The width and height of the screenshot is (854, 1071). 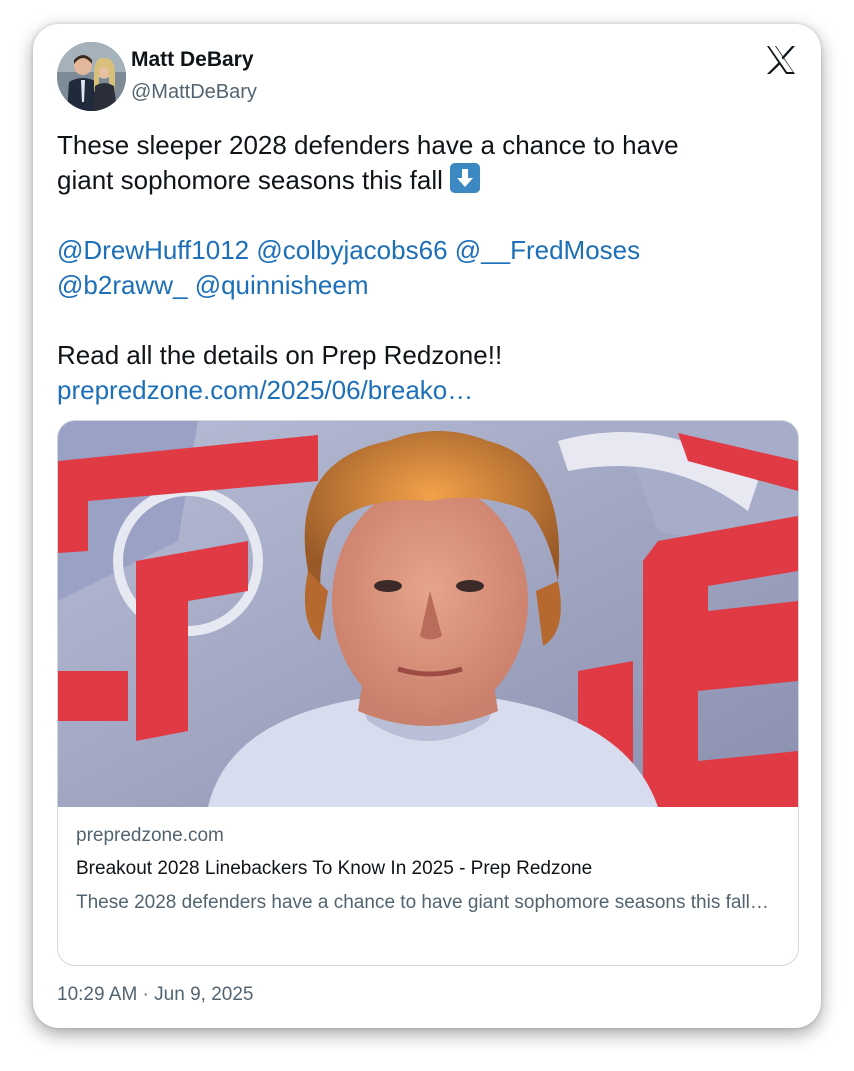 I want to click on author-avatar, so click(x=91, y=76).